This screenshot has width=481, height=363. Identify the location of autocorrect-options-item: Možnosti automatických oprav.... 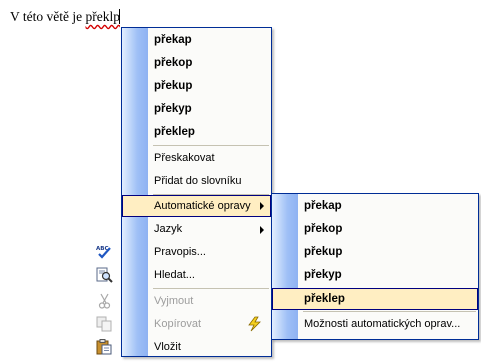
(362, 324).